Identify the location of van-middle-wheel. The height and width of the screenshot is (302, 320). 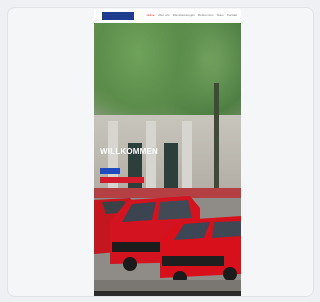
(130, 264).